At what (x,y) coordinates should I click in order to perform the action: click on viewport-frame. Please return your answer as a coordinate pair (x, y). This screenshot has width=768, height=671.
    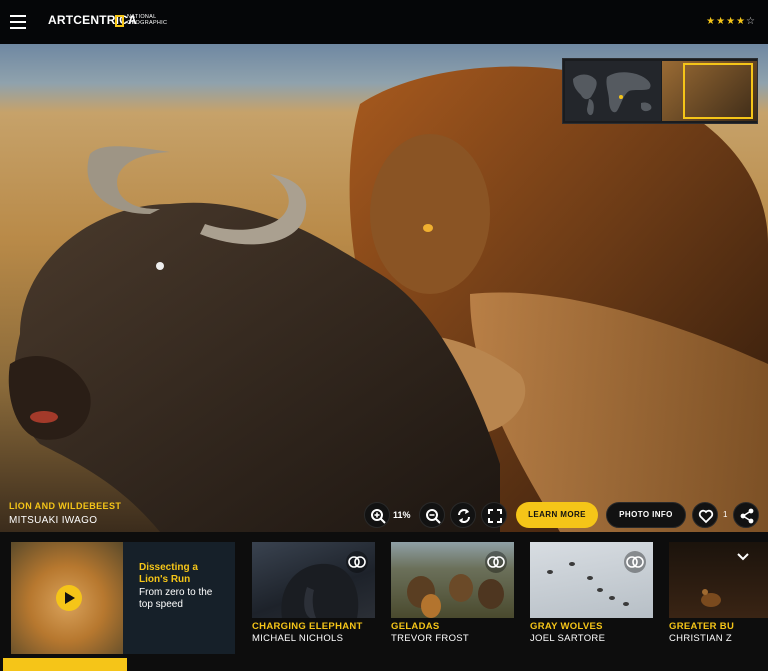
    Looking at the image, I should click on (718, 91).